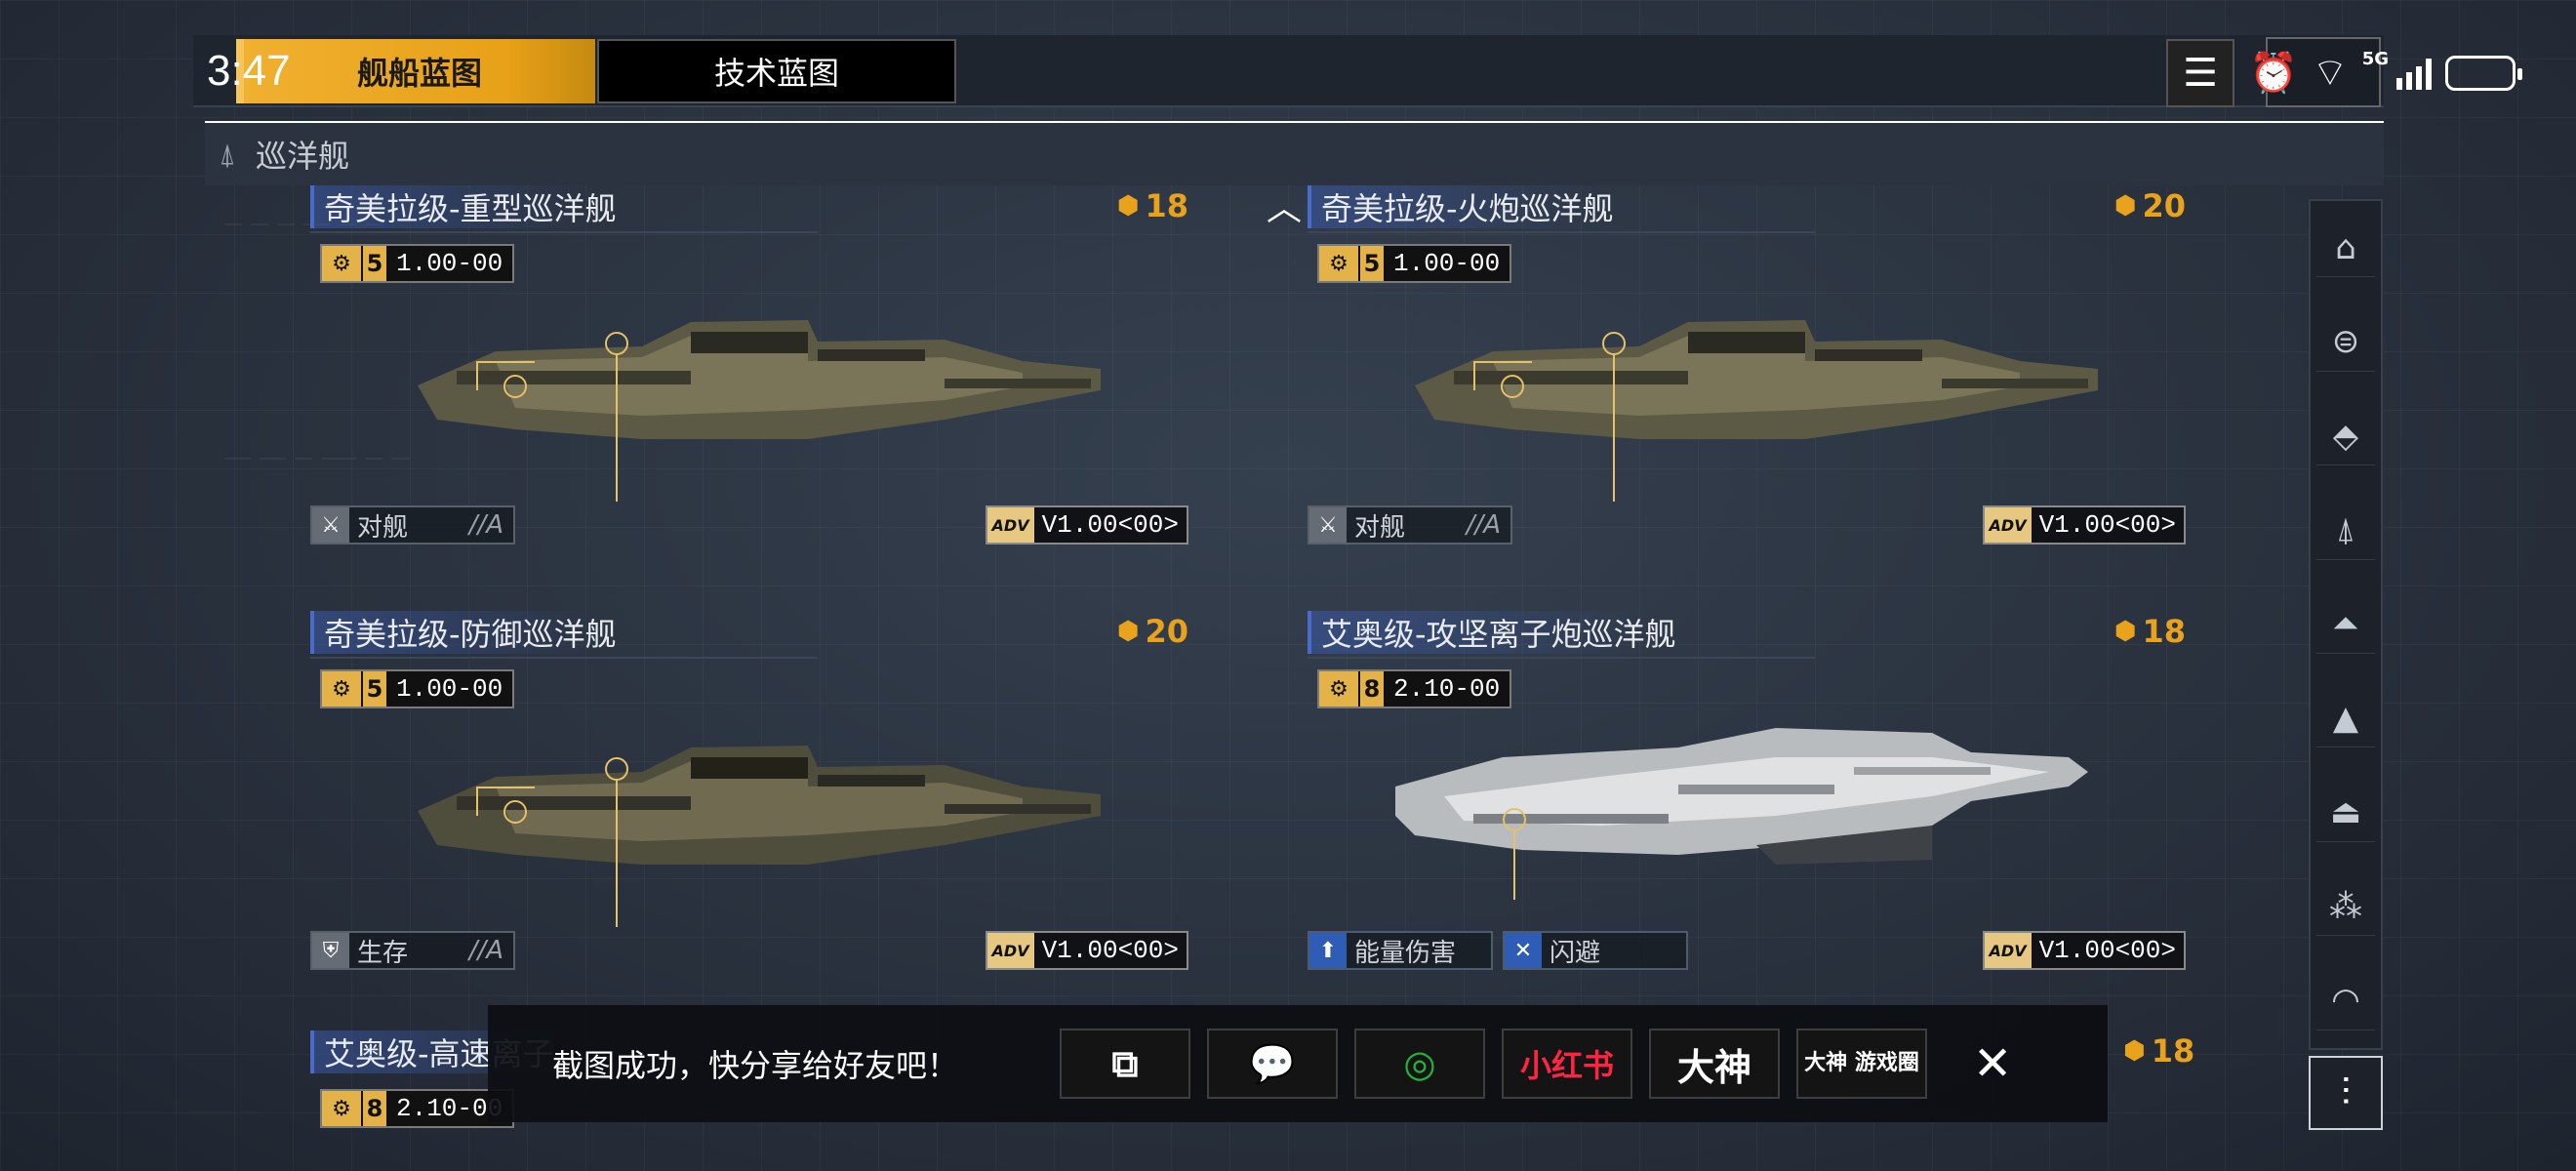 This screenshot has height=1171, width=2576. Describe the element at coordinates (373, 1108) in the screenshot. I see `tier-value: 8` at that location.